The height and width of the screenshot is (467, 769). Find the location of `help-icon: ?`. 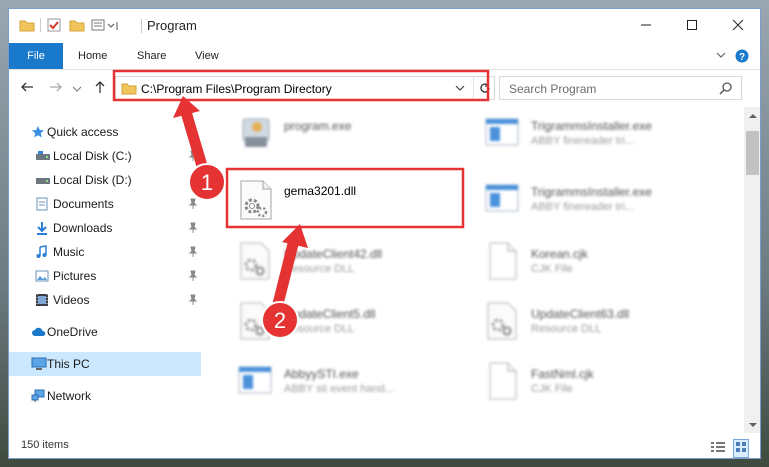

help-icon: ? is located at coordinates (742, 57).